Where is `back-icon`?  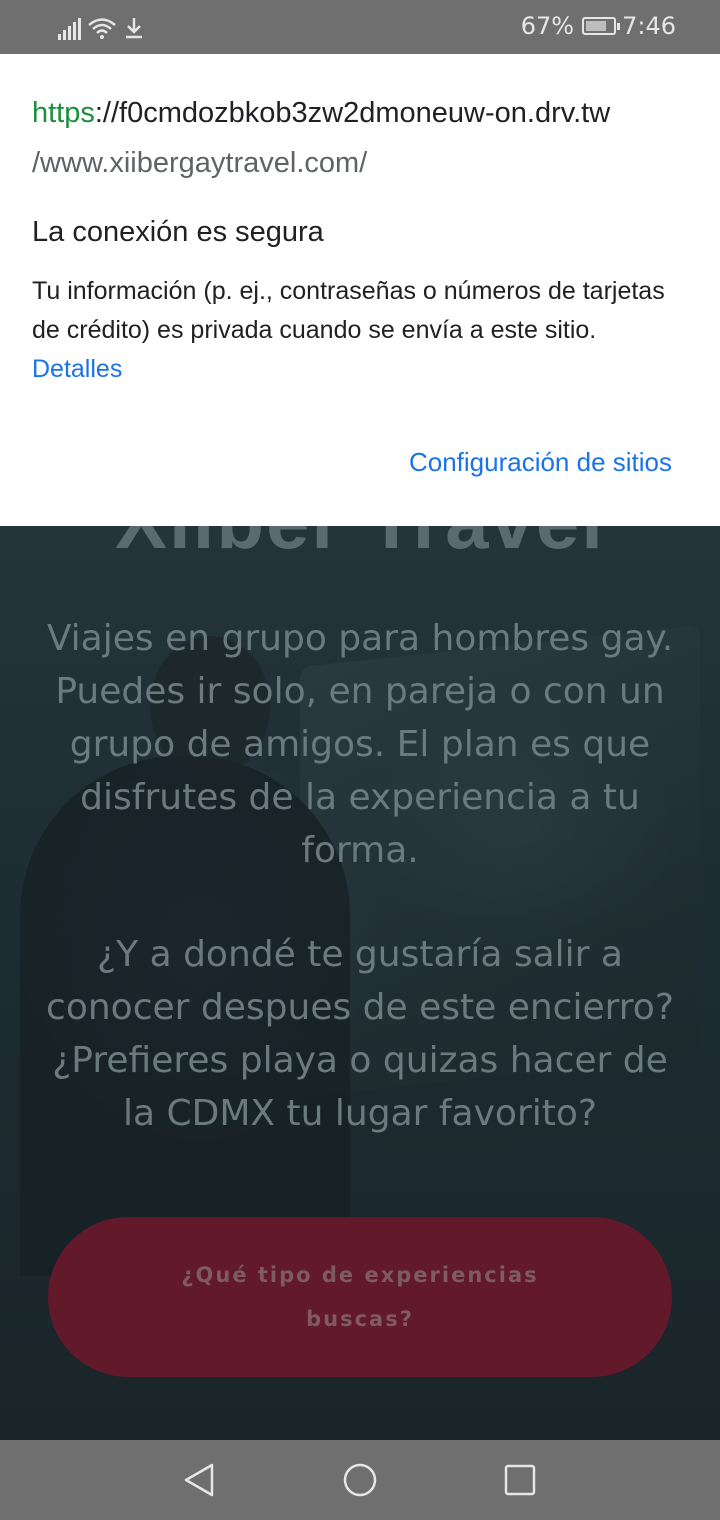
back-icon is located at coordinates (200, 1480).